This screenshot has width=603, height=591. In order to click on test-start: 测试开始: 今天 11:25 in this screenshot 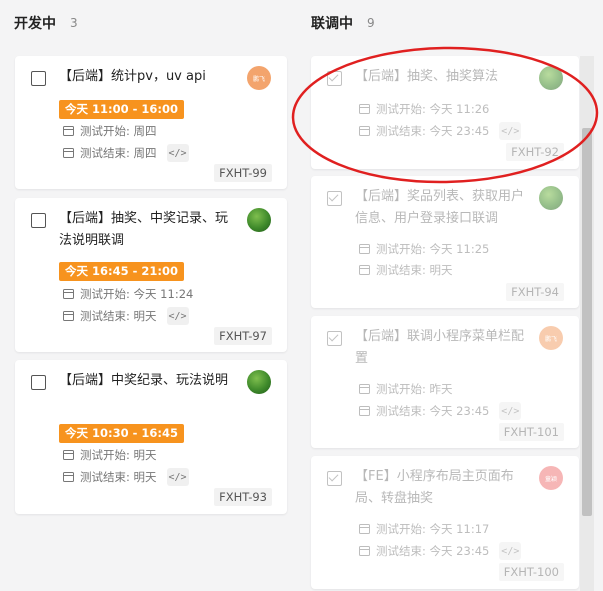, I will do `click(424, 249)`.